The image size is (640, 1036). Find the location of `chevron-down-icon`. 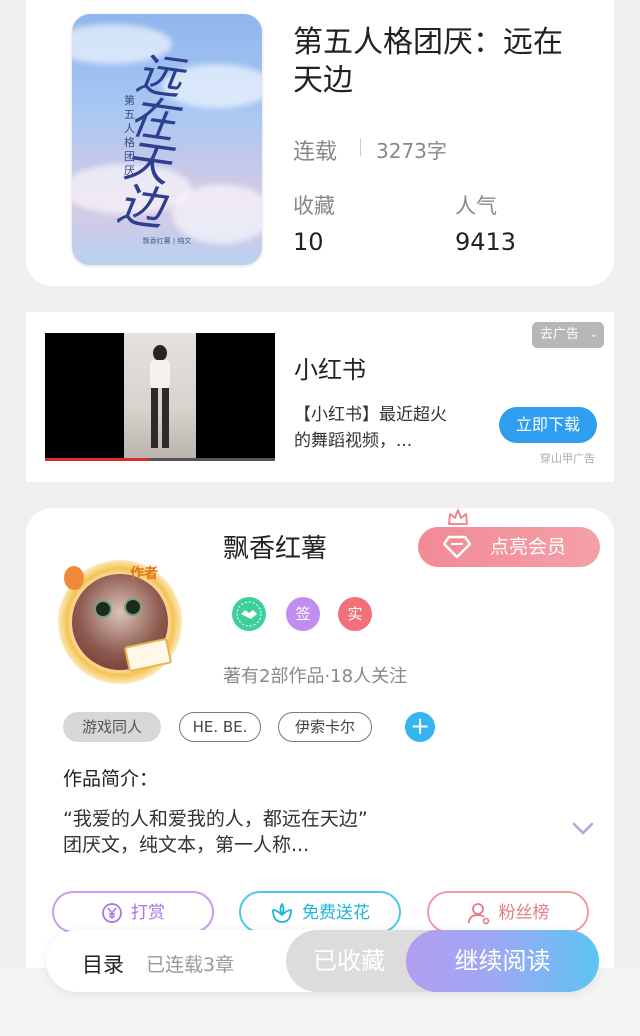

chevron-down-icon is located at coordinates (583, 829).